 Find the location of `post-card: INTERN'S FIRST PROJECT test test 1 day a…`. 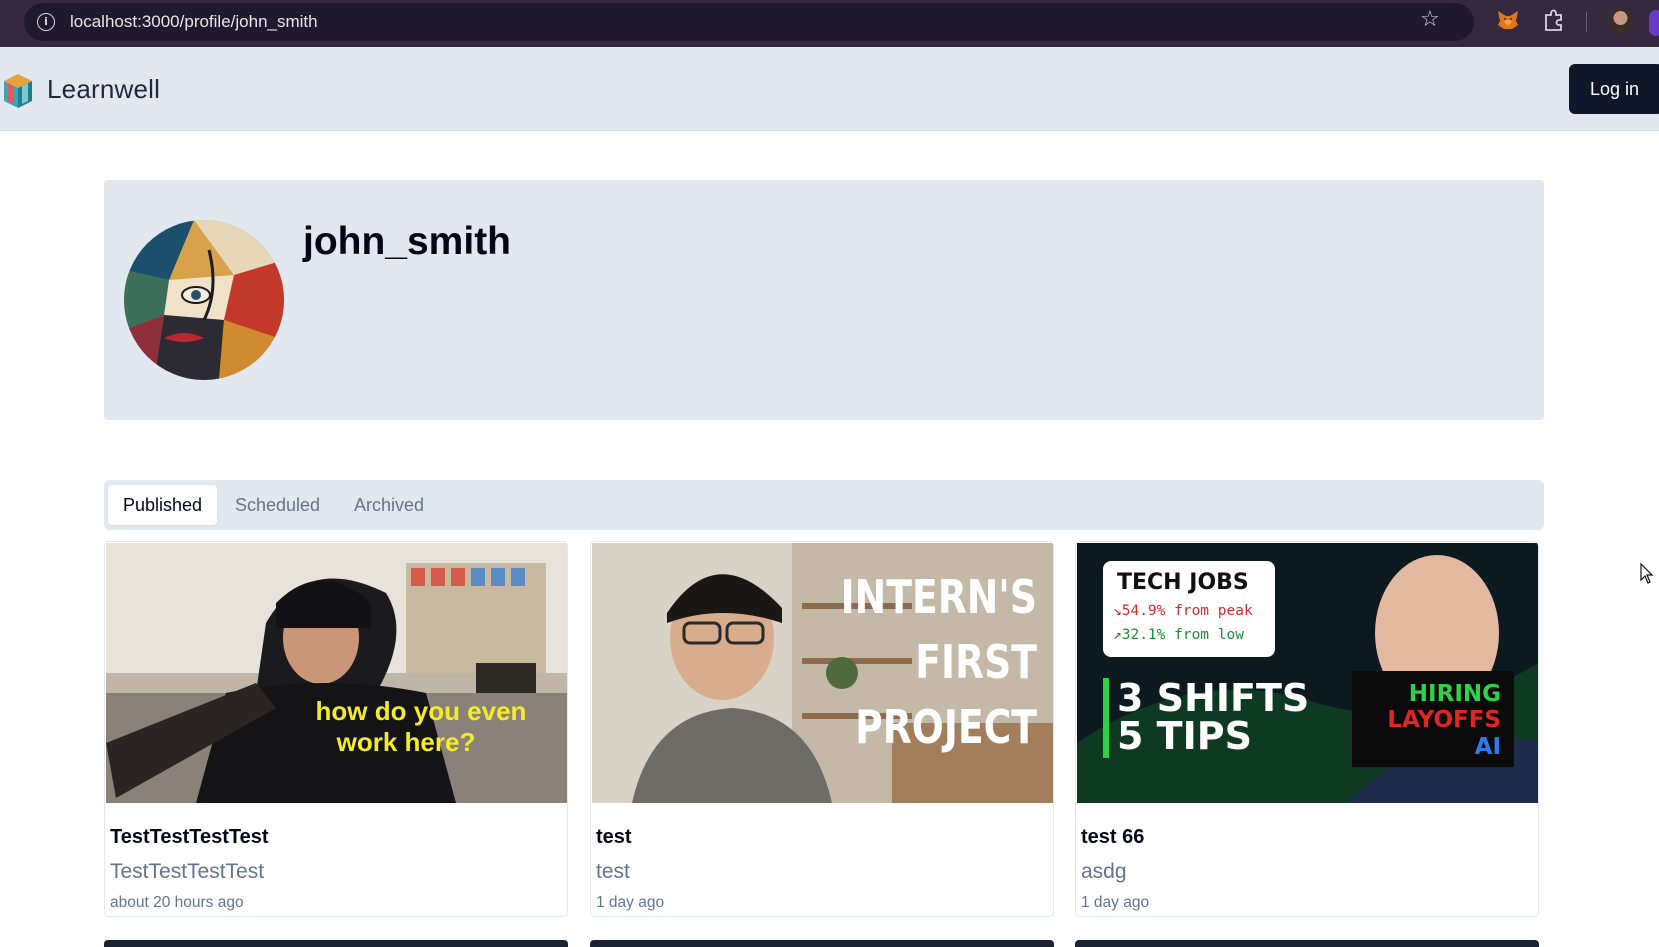

post-card: INTERN'S FIRST PROJECT test test 1 day a… is located at coordinates (822, 729).